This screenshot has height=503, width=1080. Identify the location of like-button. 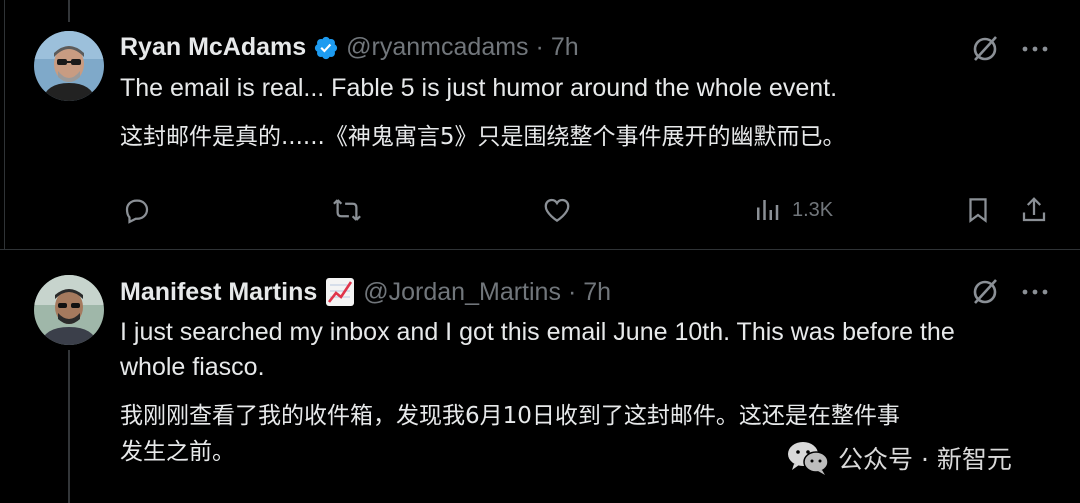
(557, 210).